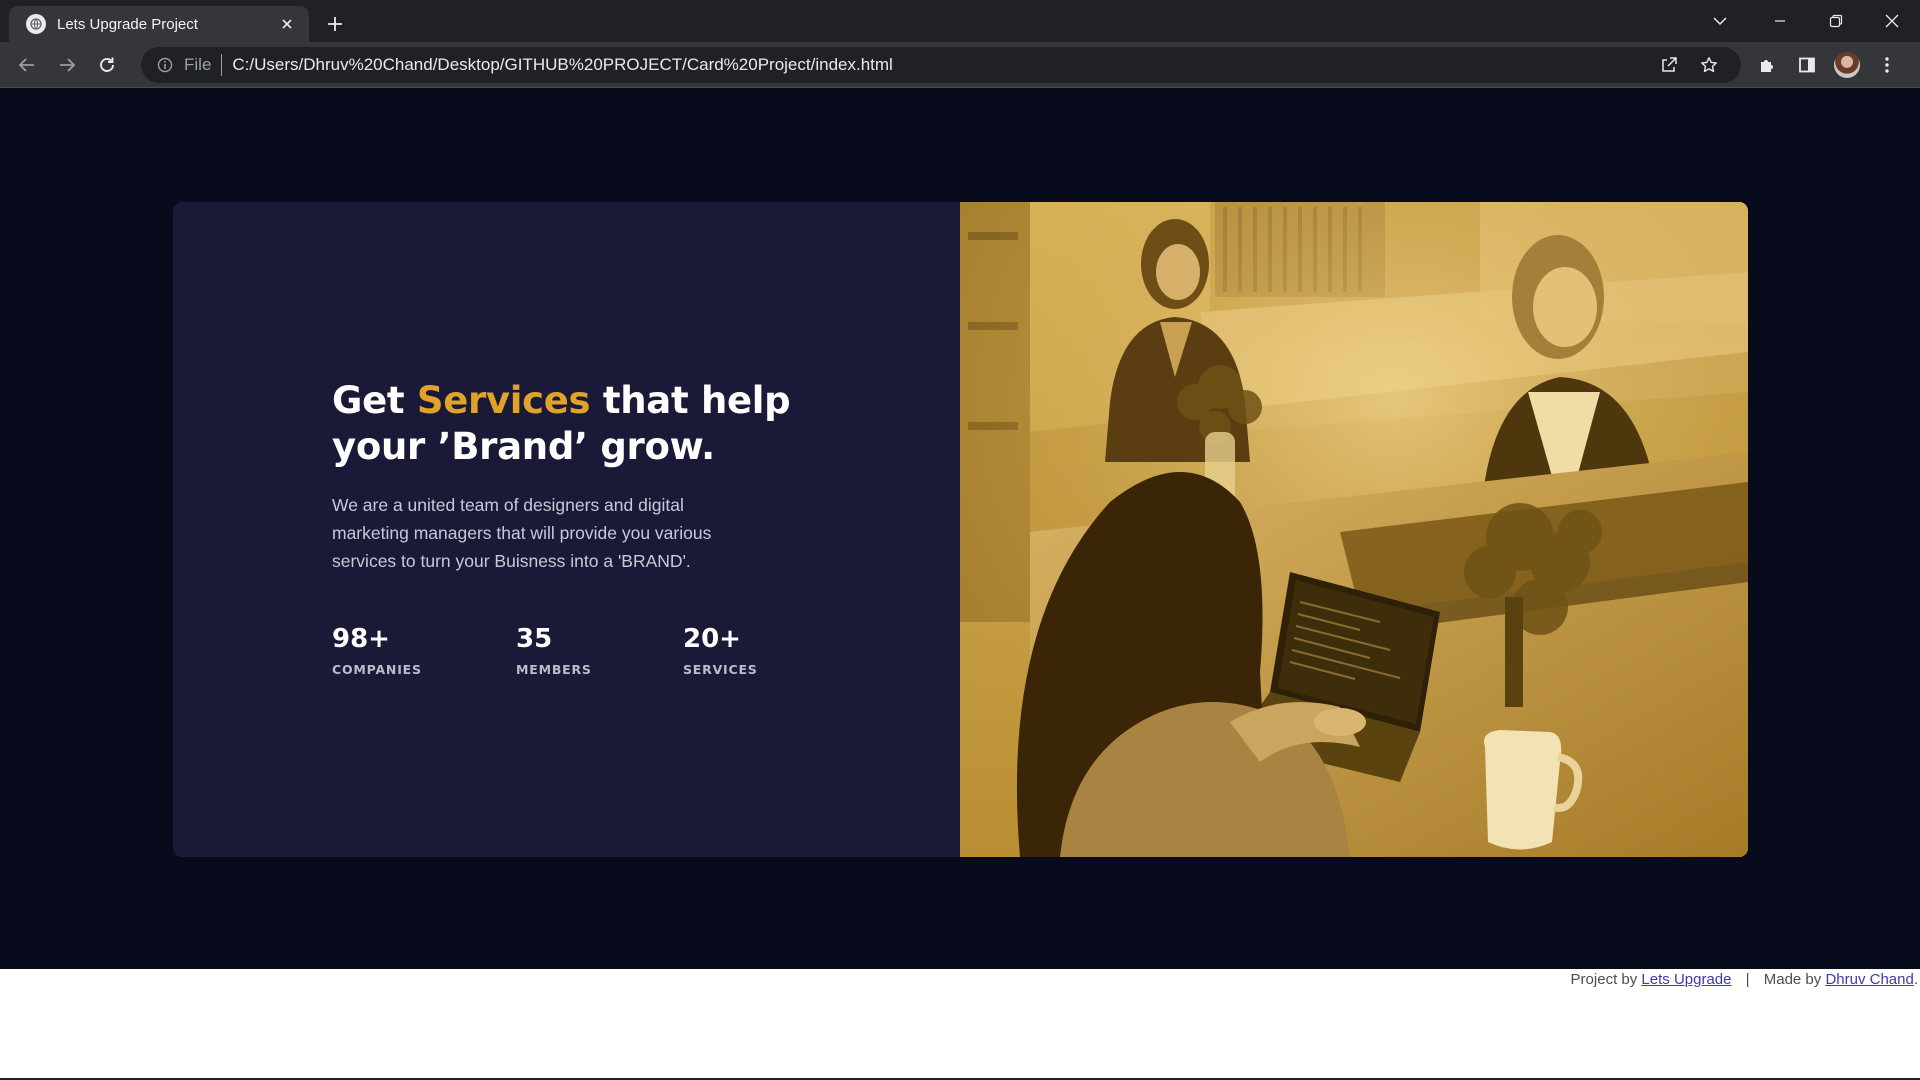 The width and height of the screenshot is (1920, 1080). What do you see at coordinates (720, 669) in the screenshot?
I see `stat-label: SERVICES` at bounding box center [720, 669].